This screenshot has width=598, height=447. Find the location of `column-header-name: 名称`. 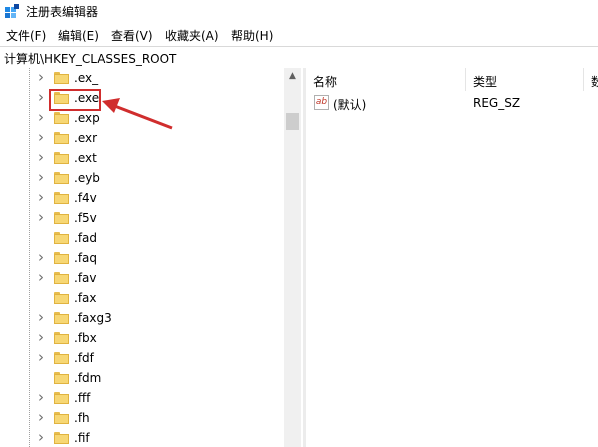

column-header-name: 名称 is located at coordinates (386, 79).